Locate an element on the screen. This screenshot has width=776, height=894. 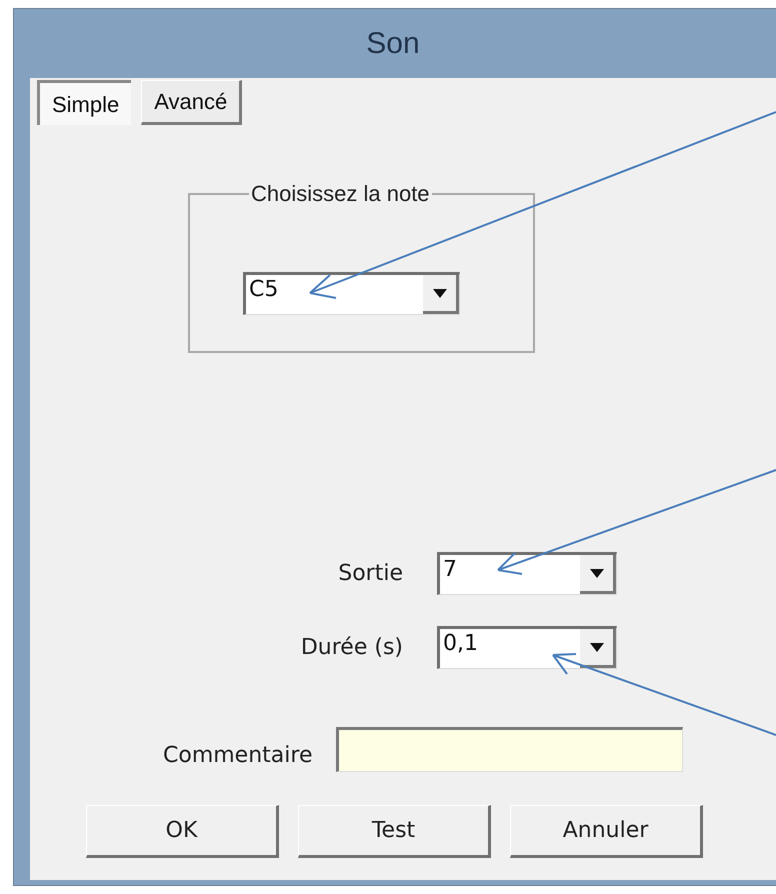
dropdown-field: 7 is located at coordinates (527, 573).